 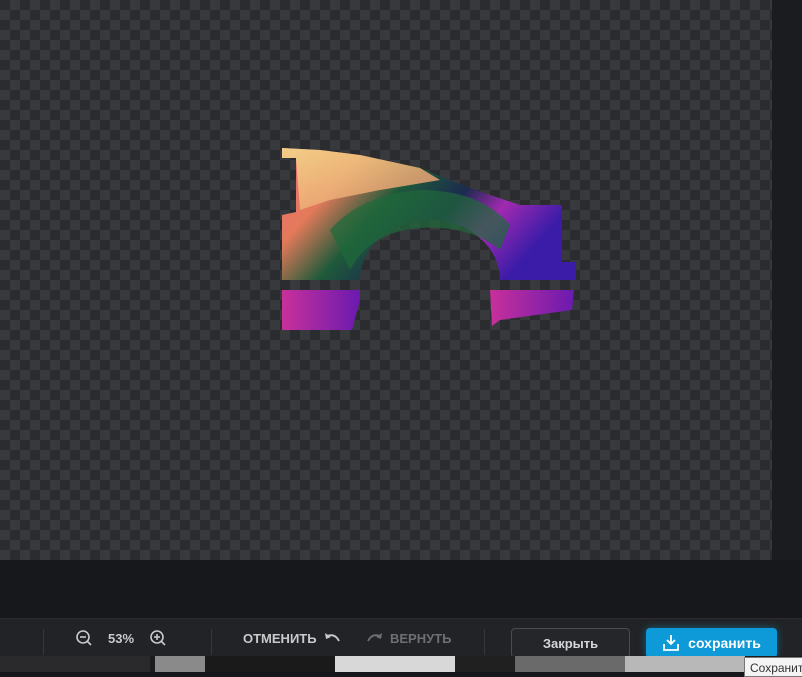 What do you see at coordinates (787, 280) in the screenshot?
I see `scrollbar-track` at bounding box center [787, 280].